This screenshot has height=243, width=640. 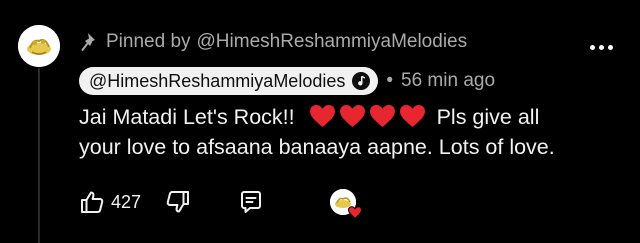 What do you see at coordinates (361, 81) in the screenshot?
I see `music-note-verified-icon` at bounding box center [361, 81].